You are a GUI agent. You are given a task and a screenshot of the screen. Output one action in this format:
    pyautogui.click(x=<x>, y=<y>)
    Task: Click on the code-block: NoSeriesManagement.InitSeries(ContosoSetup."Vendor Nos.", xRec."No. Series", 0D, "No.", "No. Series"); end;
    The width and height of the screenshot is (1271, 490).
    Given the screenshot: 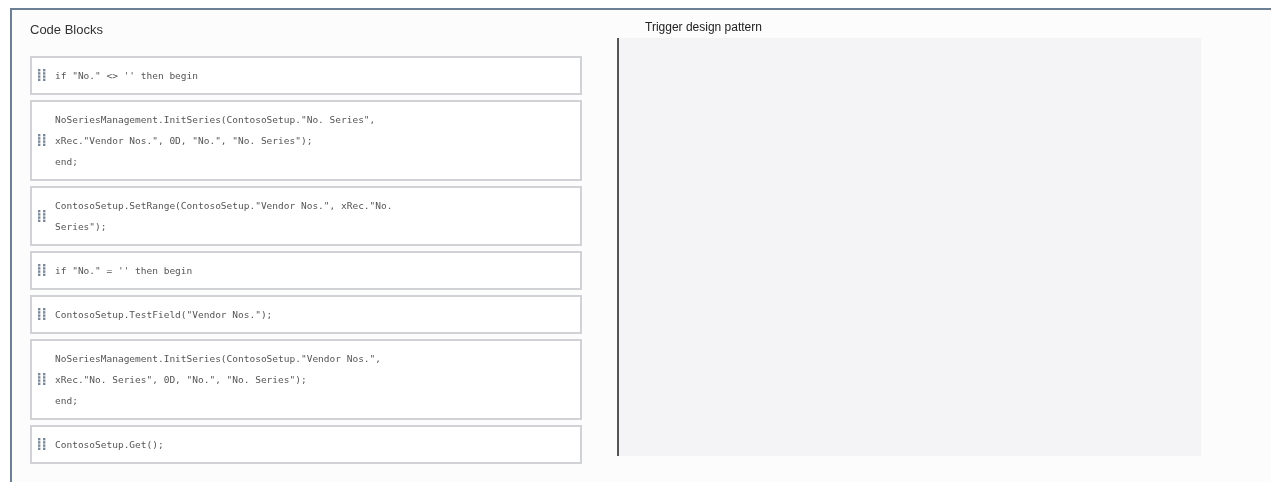 What is the action you would take?
    pyautogui.click(x=306, y=379)
    